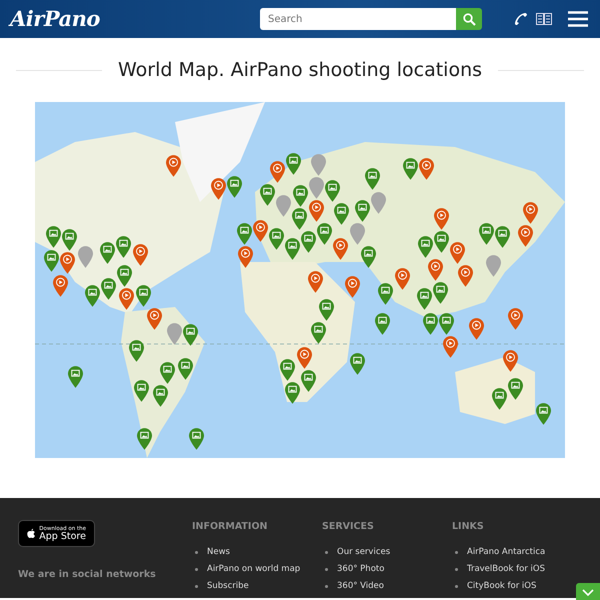 The image size is (600, 600). I want to click on logo: AirPano, so click(55, 19).